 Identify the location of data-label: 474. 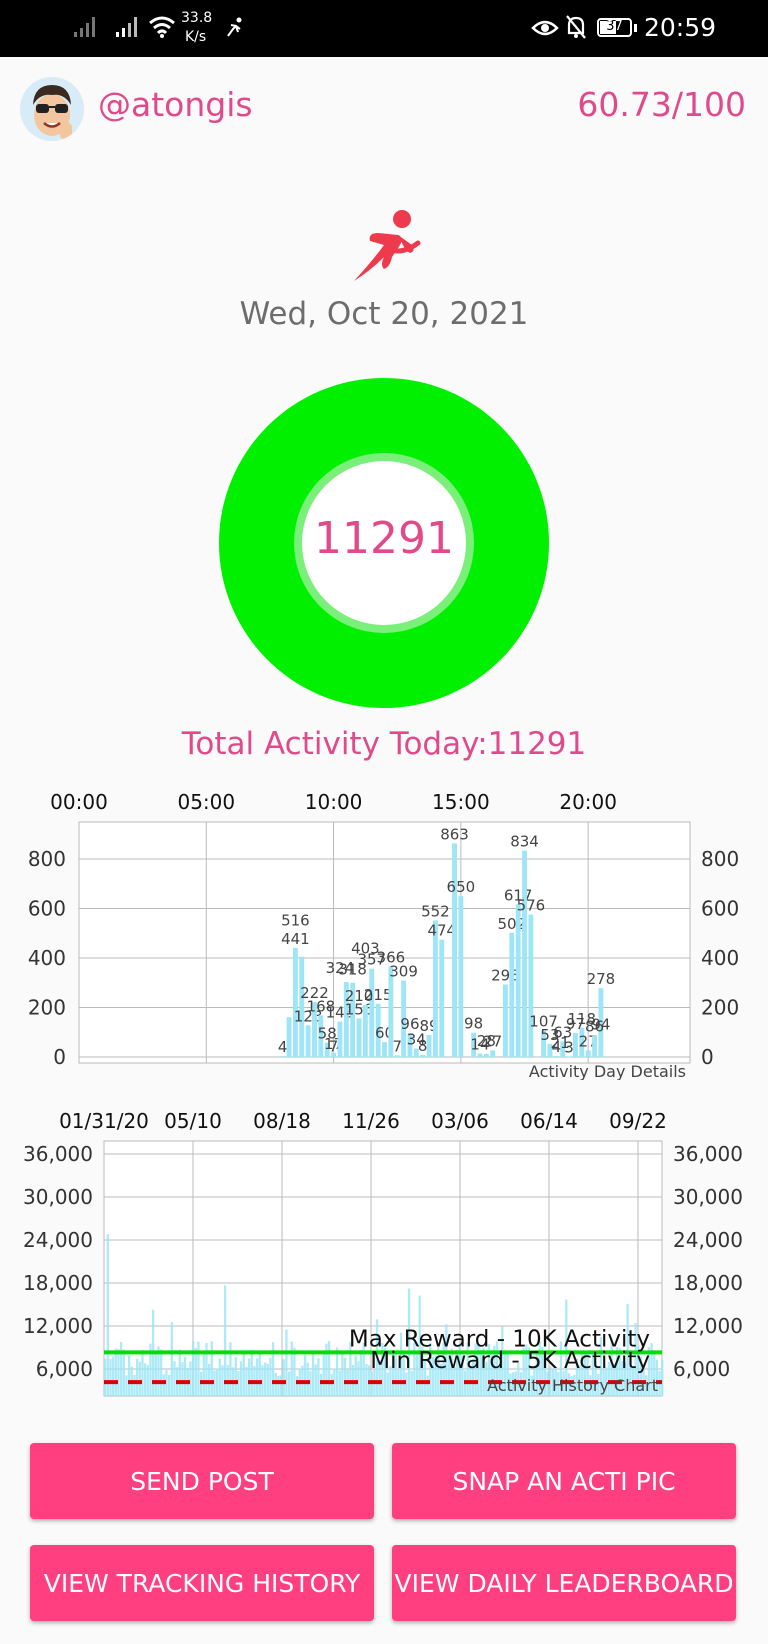
(441, 931).